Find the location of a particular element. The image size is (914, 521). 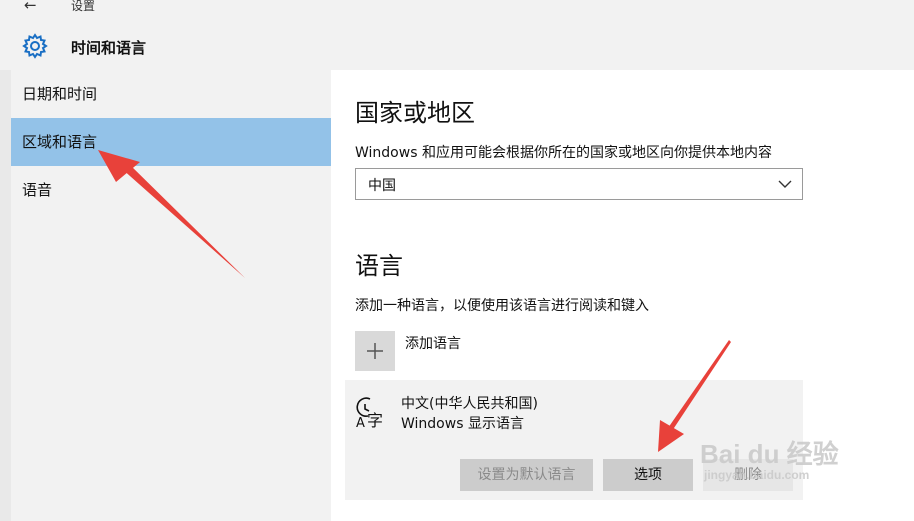

set-default-language-button: 设置为默认语言 is located at coordinates (526, 475).